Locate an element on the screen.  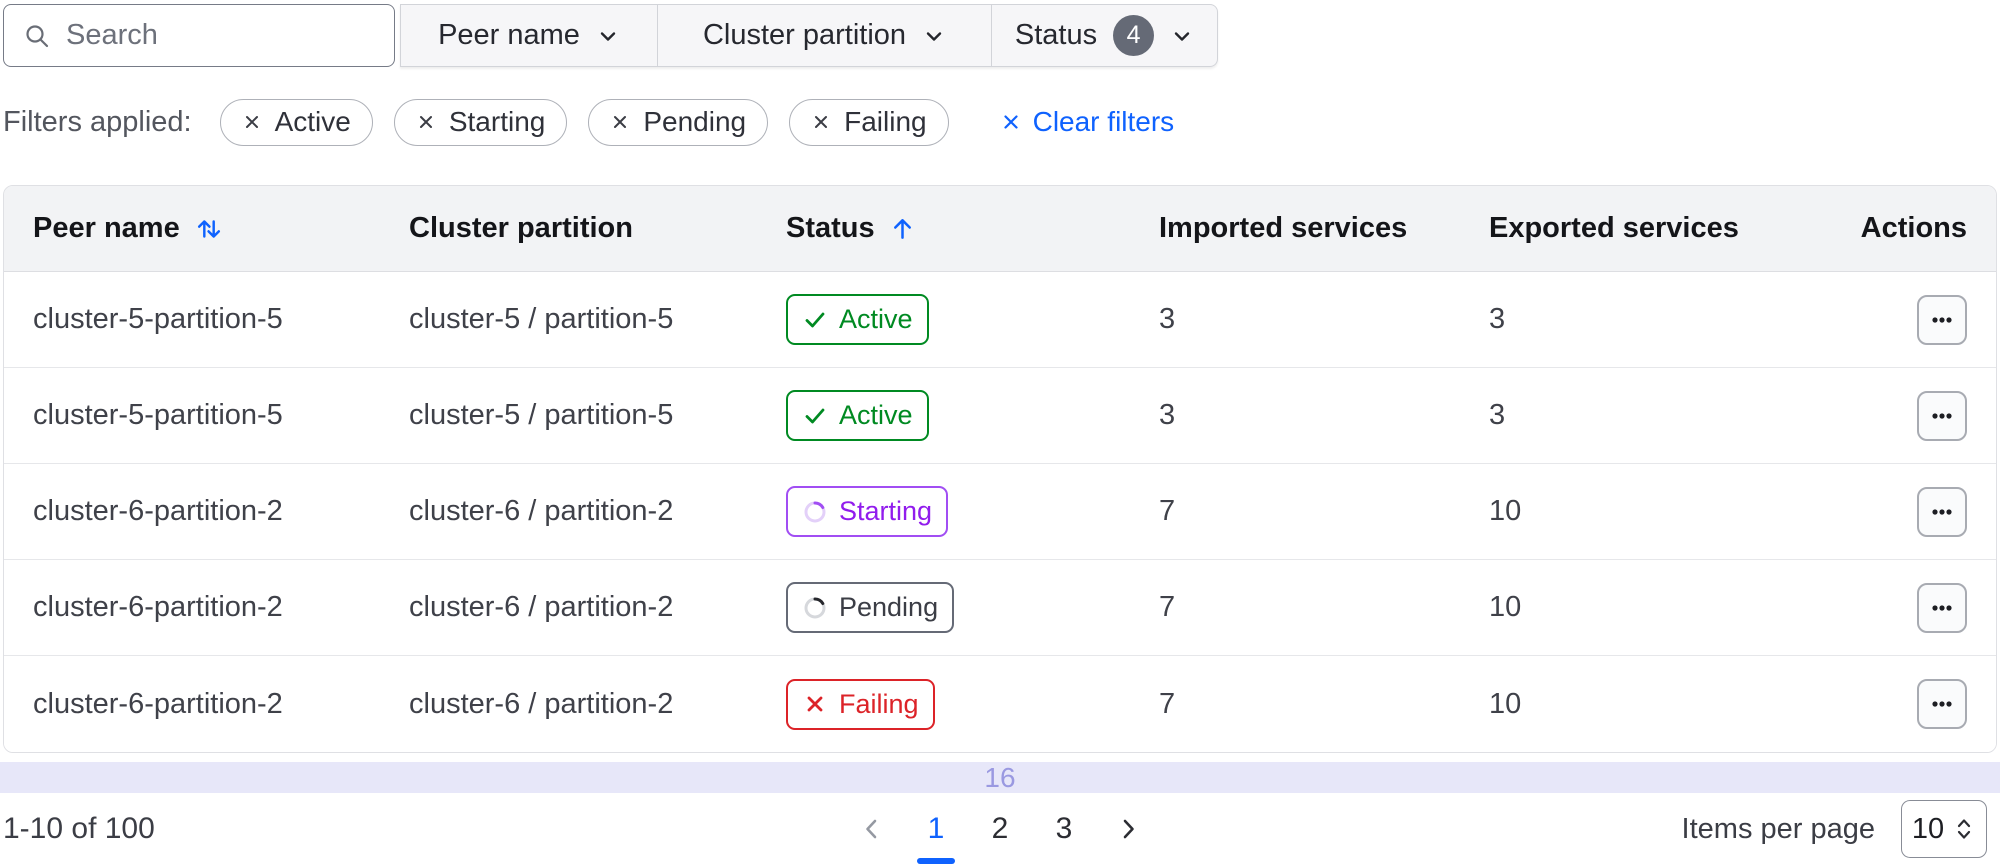
remove-filter-icon is located at coordinates (251, 122).